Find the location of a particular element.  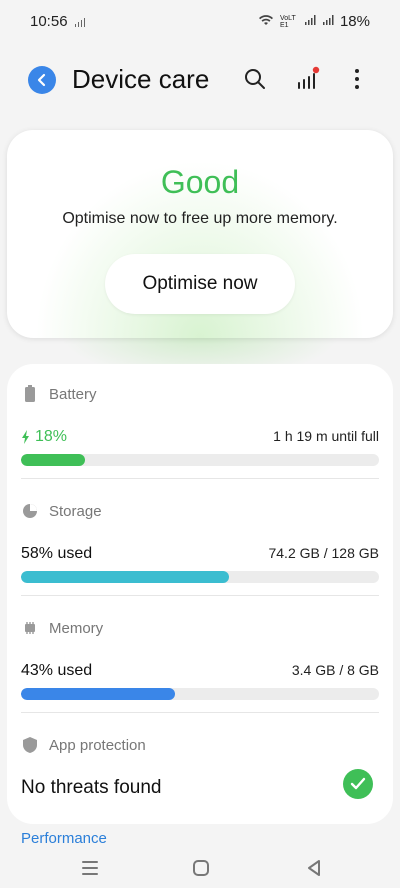

navigation-bar is located at coordinates (200, 868).